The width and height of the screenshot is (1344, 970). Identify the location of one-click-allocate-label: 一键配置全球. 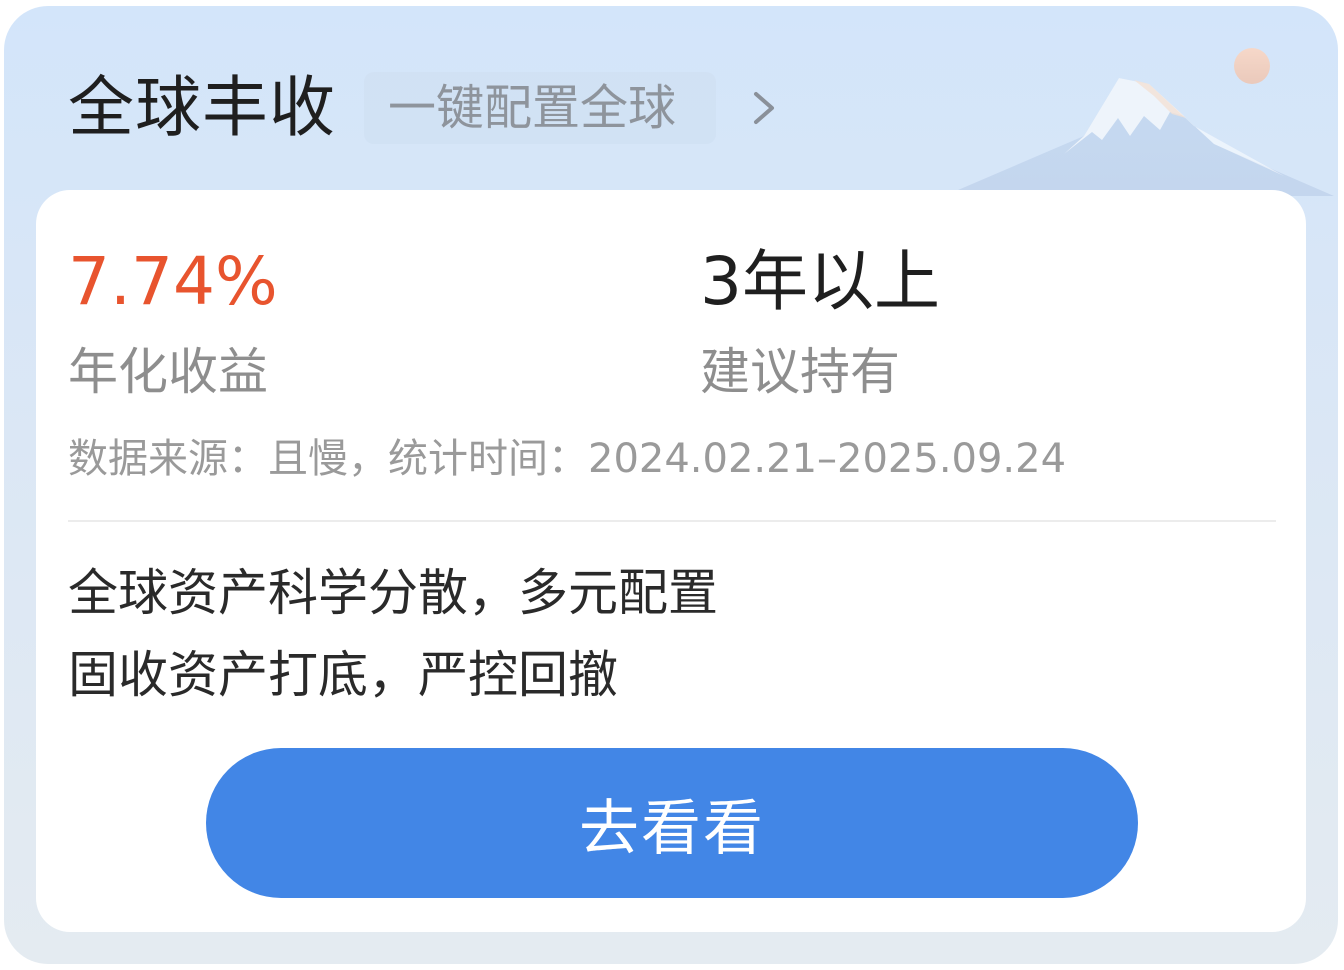
(532, 108).